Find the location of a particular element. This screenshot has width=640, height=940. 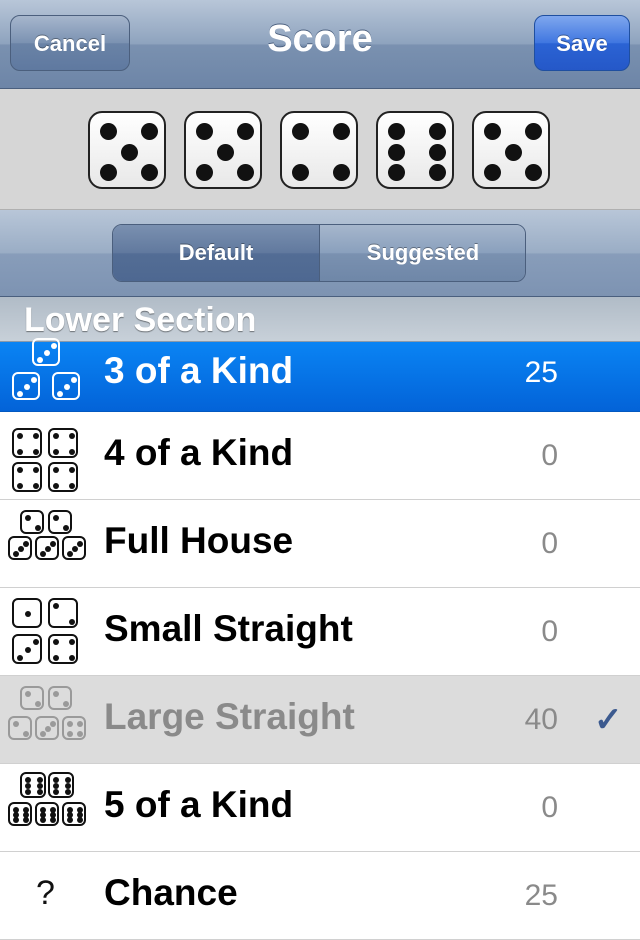

large-straight-icon is located at coordinates (47, 720).